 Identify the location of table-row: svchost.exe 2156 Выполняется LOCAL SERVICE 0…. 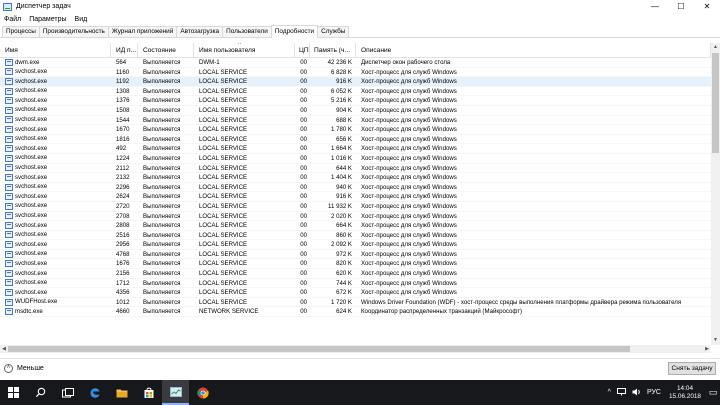
(355, 274).